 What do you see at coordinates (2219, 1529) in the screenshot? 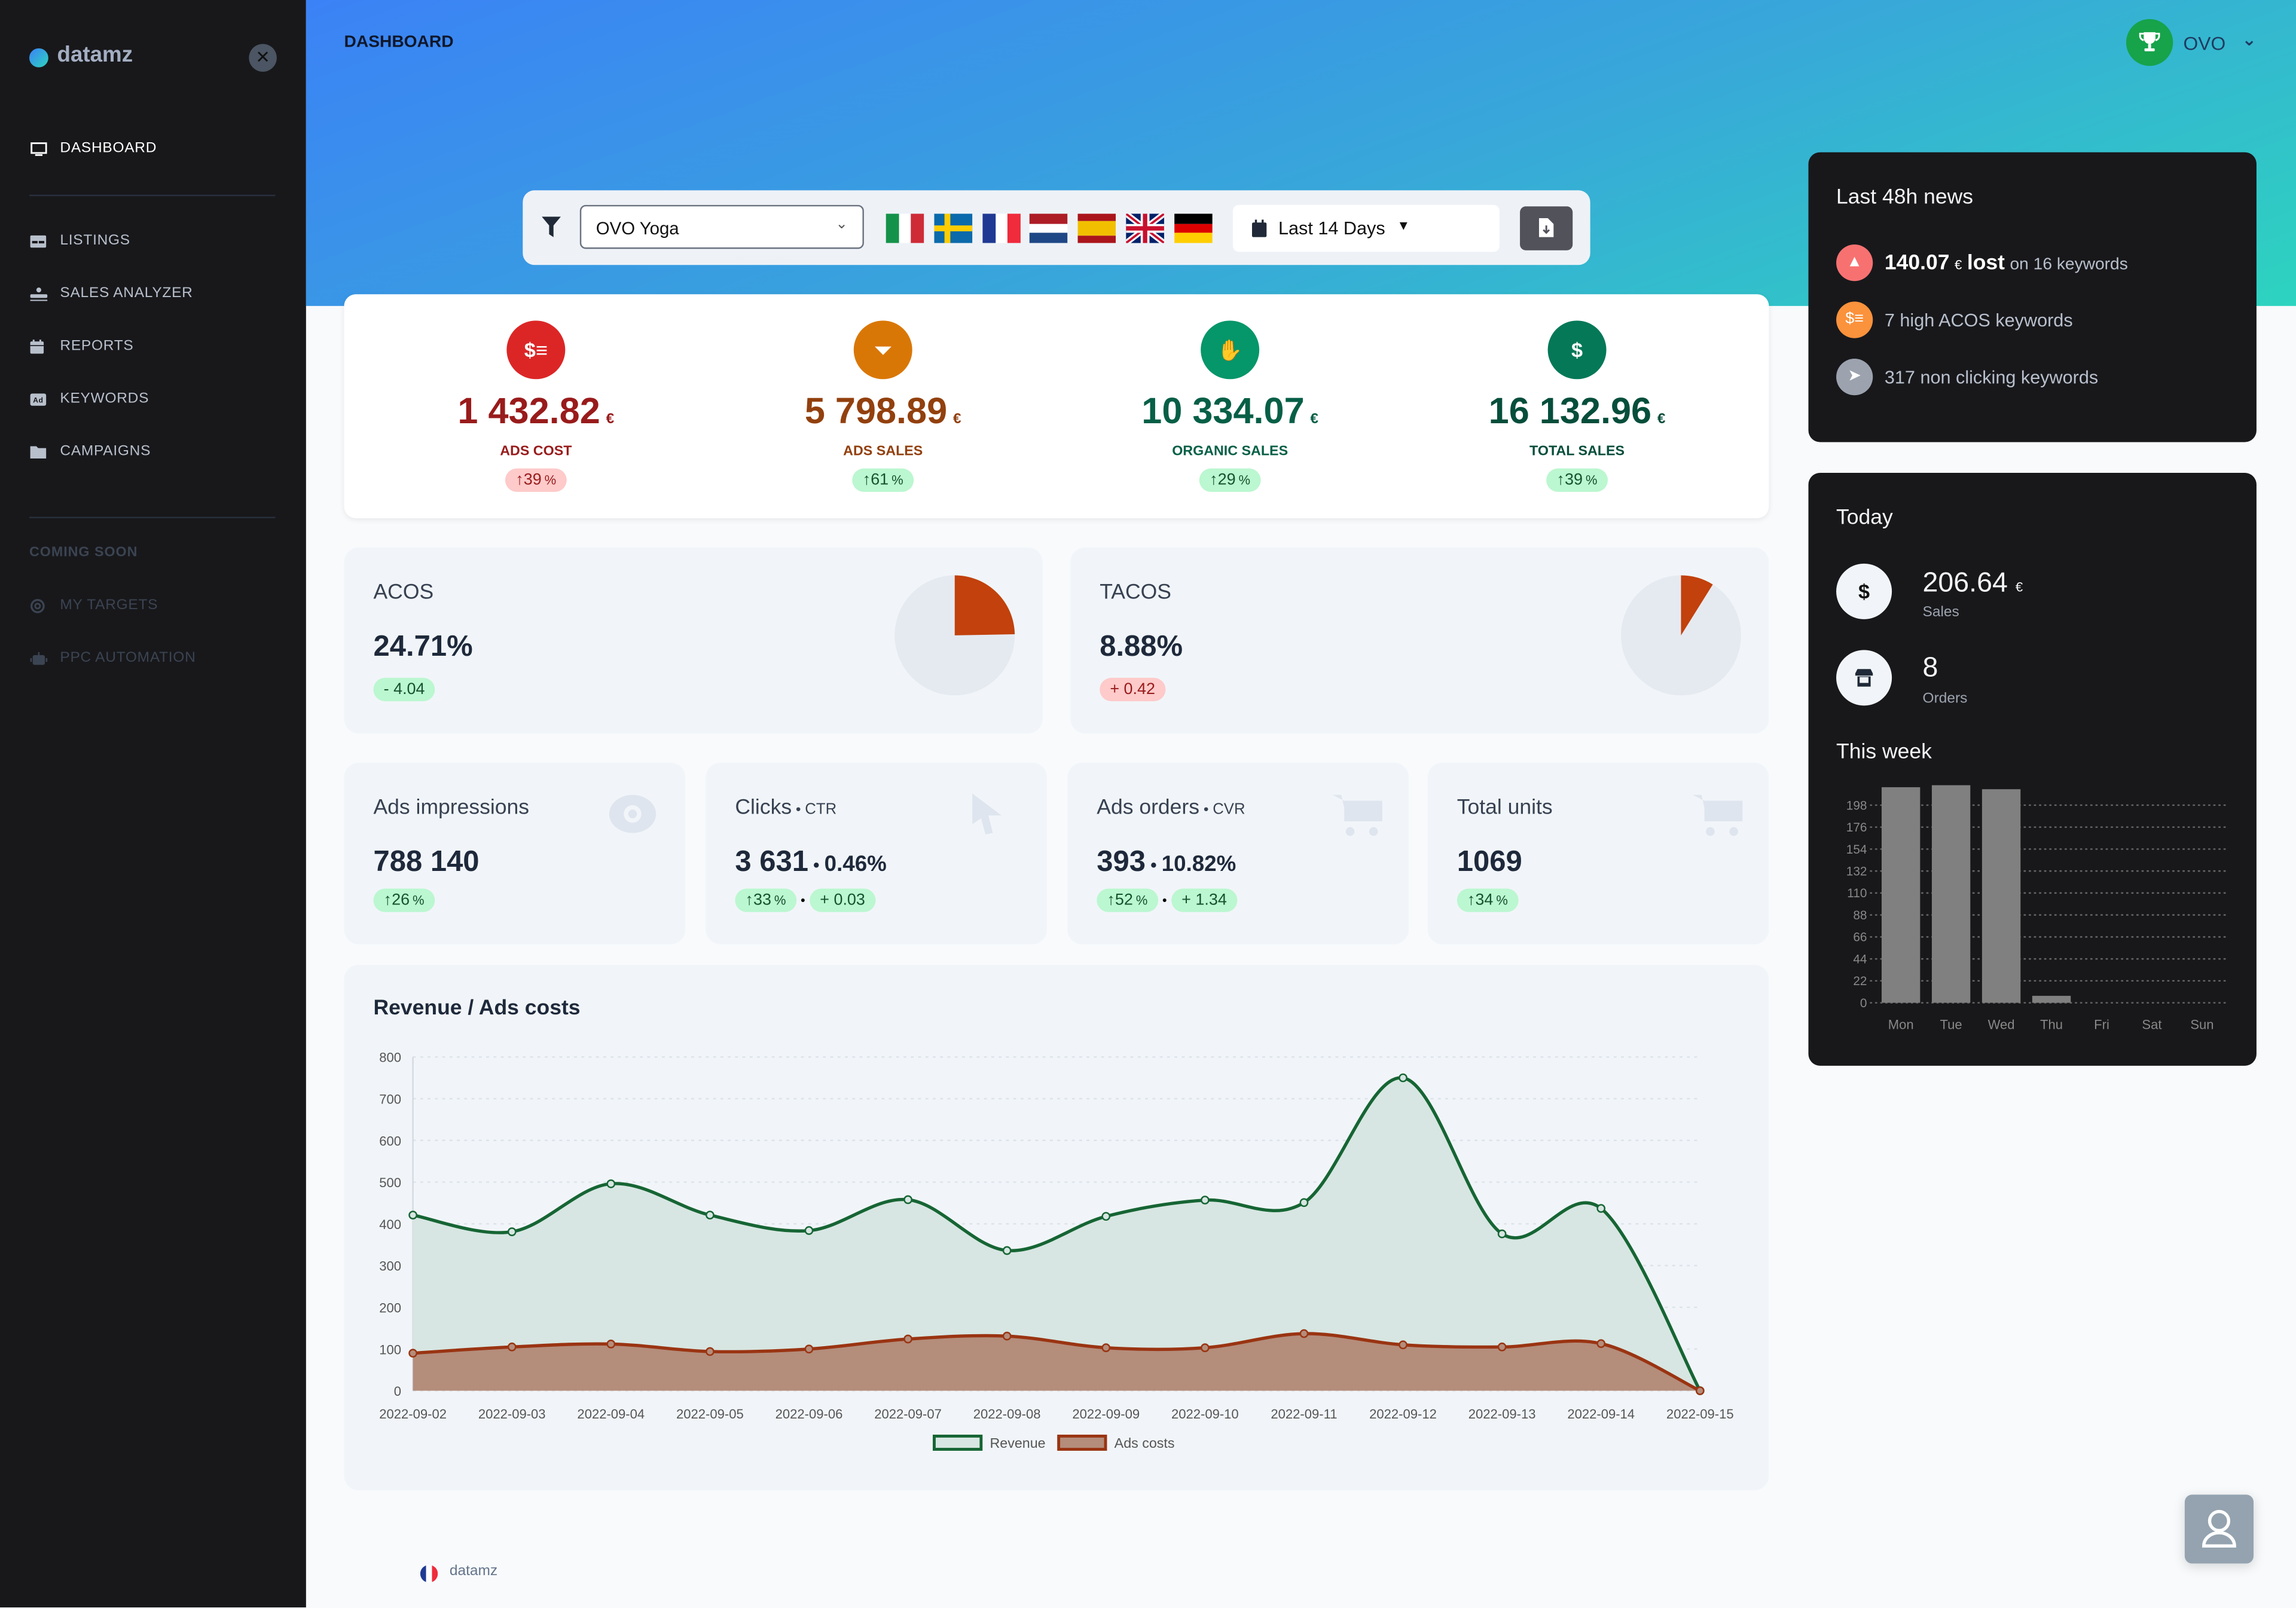
I see `help-chat-button` at bounding box center [2219, 1529].